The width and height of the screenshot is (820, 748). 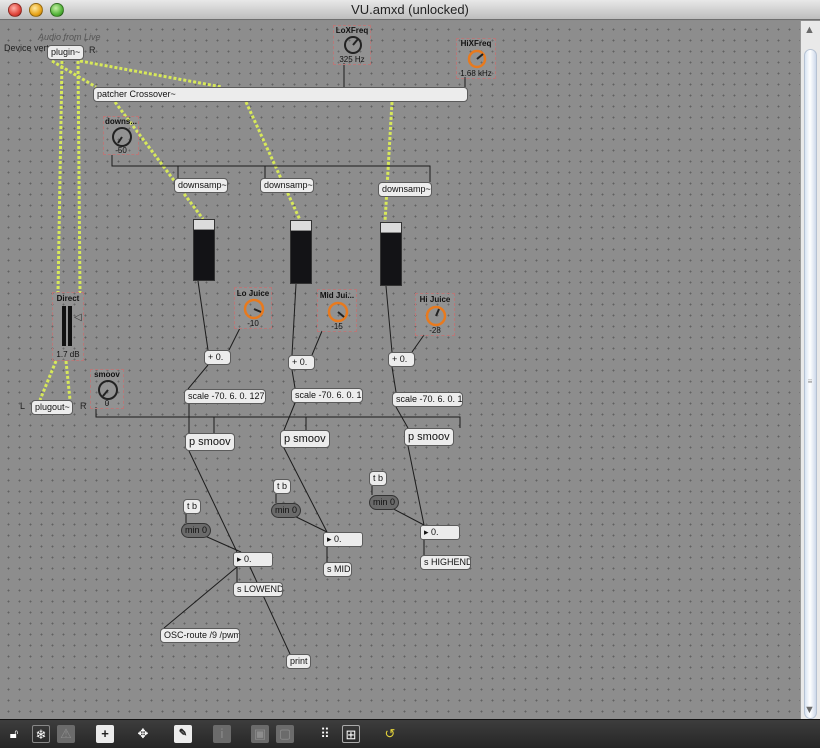 What do you see at coordinates (285, 734) in the screenshot?
I see `back-icon: ▢` at bounding box center [285, 734].